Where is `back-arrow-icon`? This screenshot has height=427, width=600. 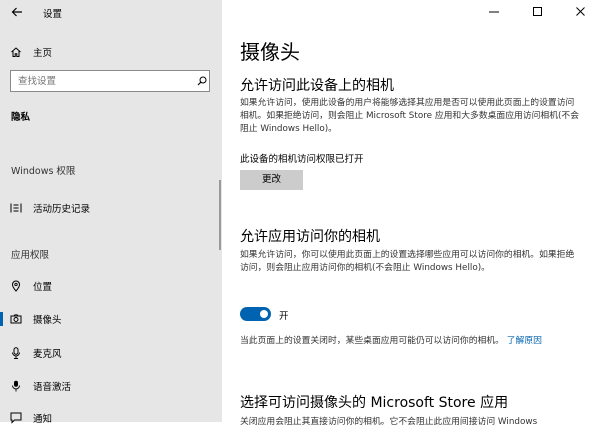
back-arrow-icon is located at coordinates (17, 12).